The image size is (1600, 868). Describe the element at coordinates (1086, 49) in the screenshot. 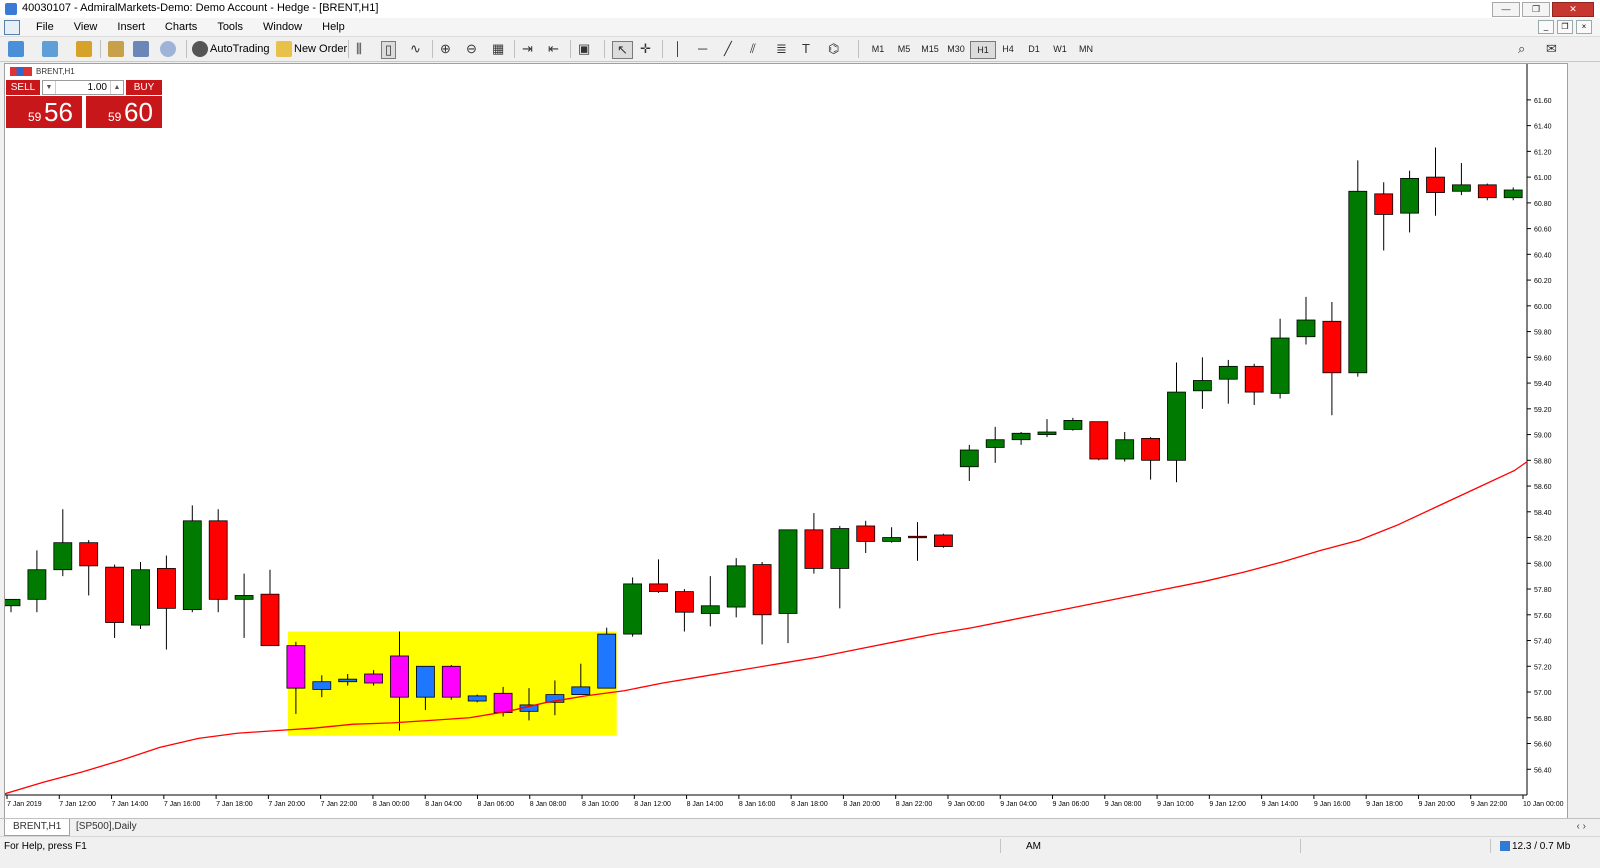

I see `timeframe-mn: MN` at that location.